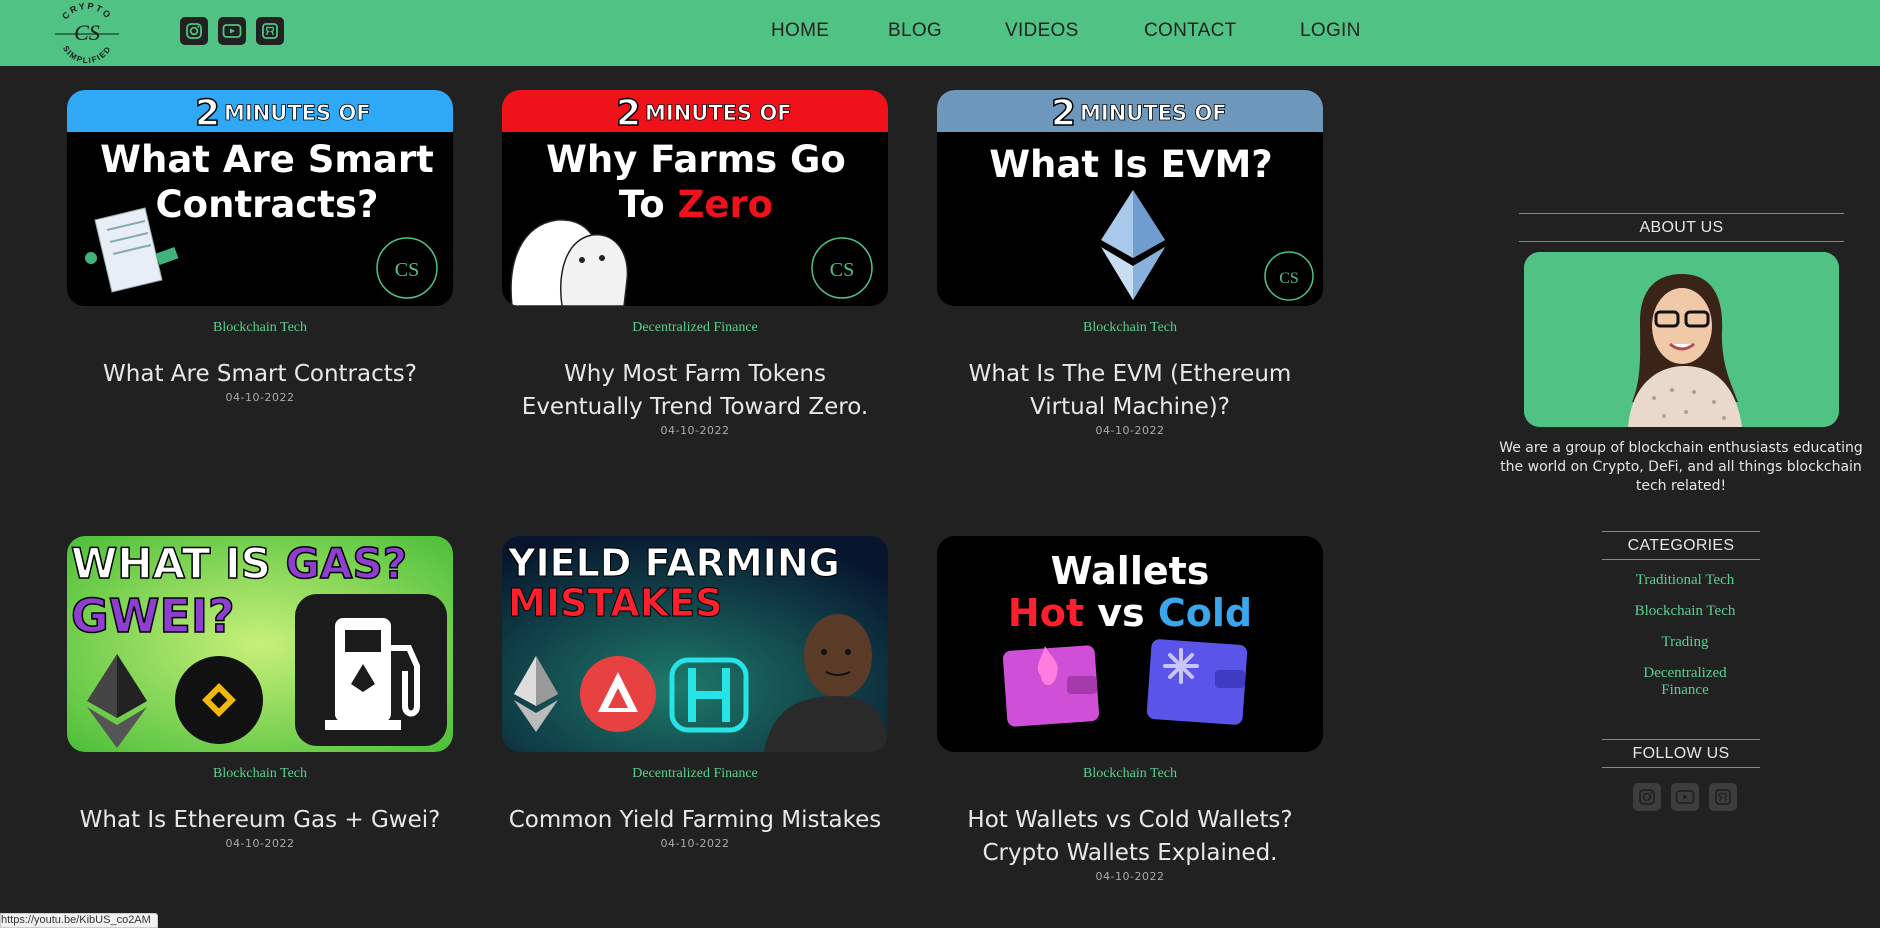 This screenshot has height=928, width=1880. I want to click on svg-text: WHAT IS GAS?, so click(239, 563).